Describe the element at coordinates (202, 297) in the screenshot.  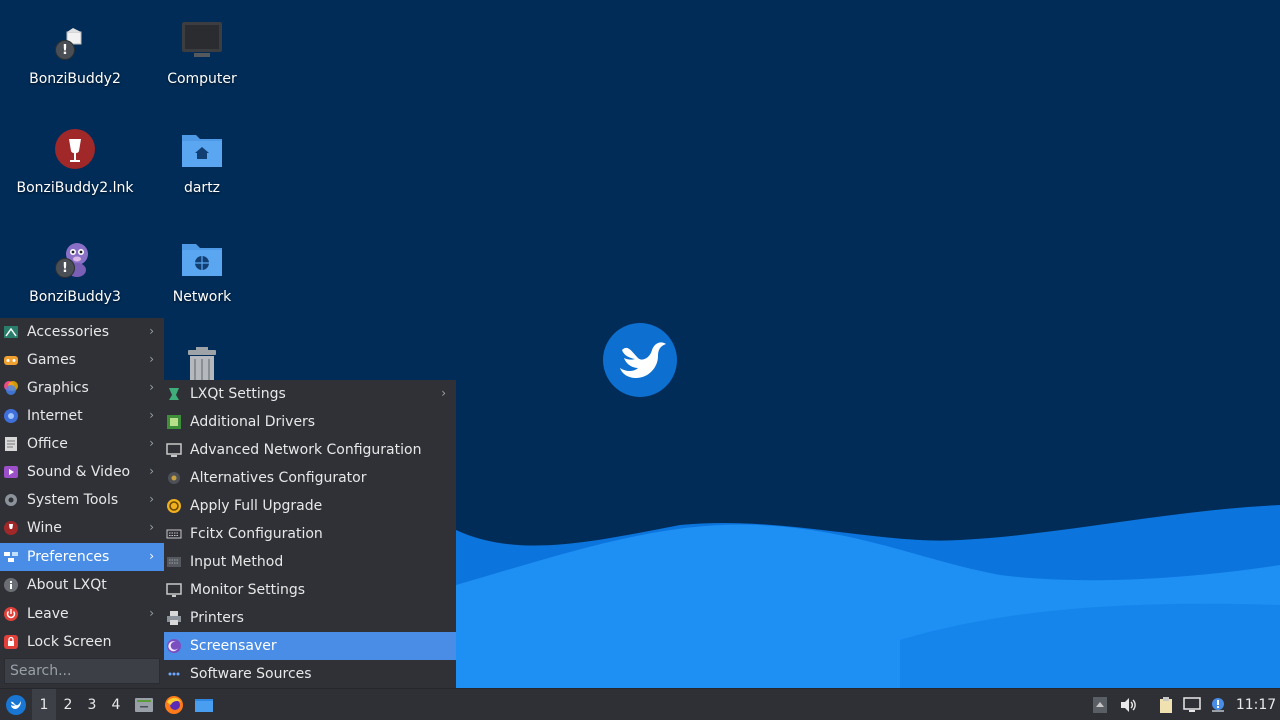
I see `desktop-icon-label: Network` at that location.